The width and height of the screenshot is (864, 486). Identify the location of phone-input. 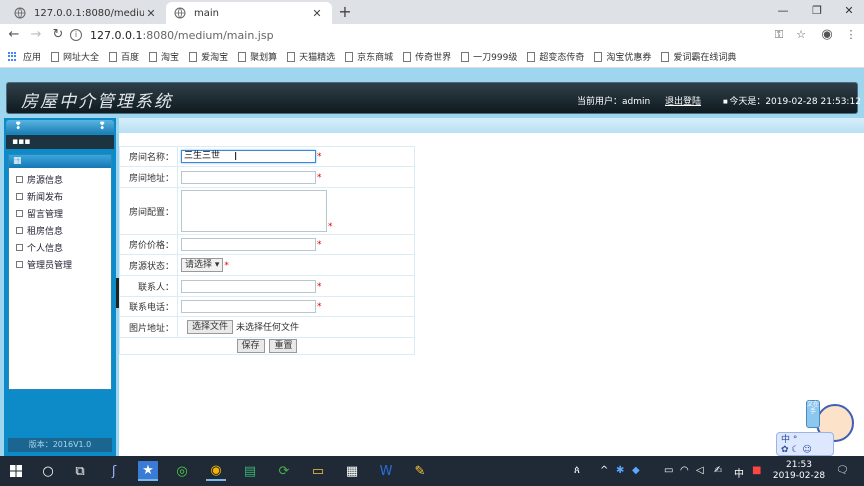
(248, 306).